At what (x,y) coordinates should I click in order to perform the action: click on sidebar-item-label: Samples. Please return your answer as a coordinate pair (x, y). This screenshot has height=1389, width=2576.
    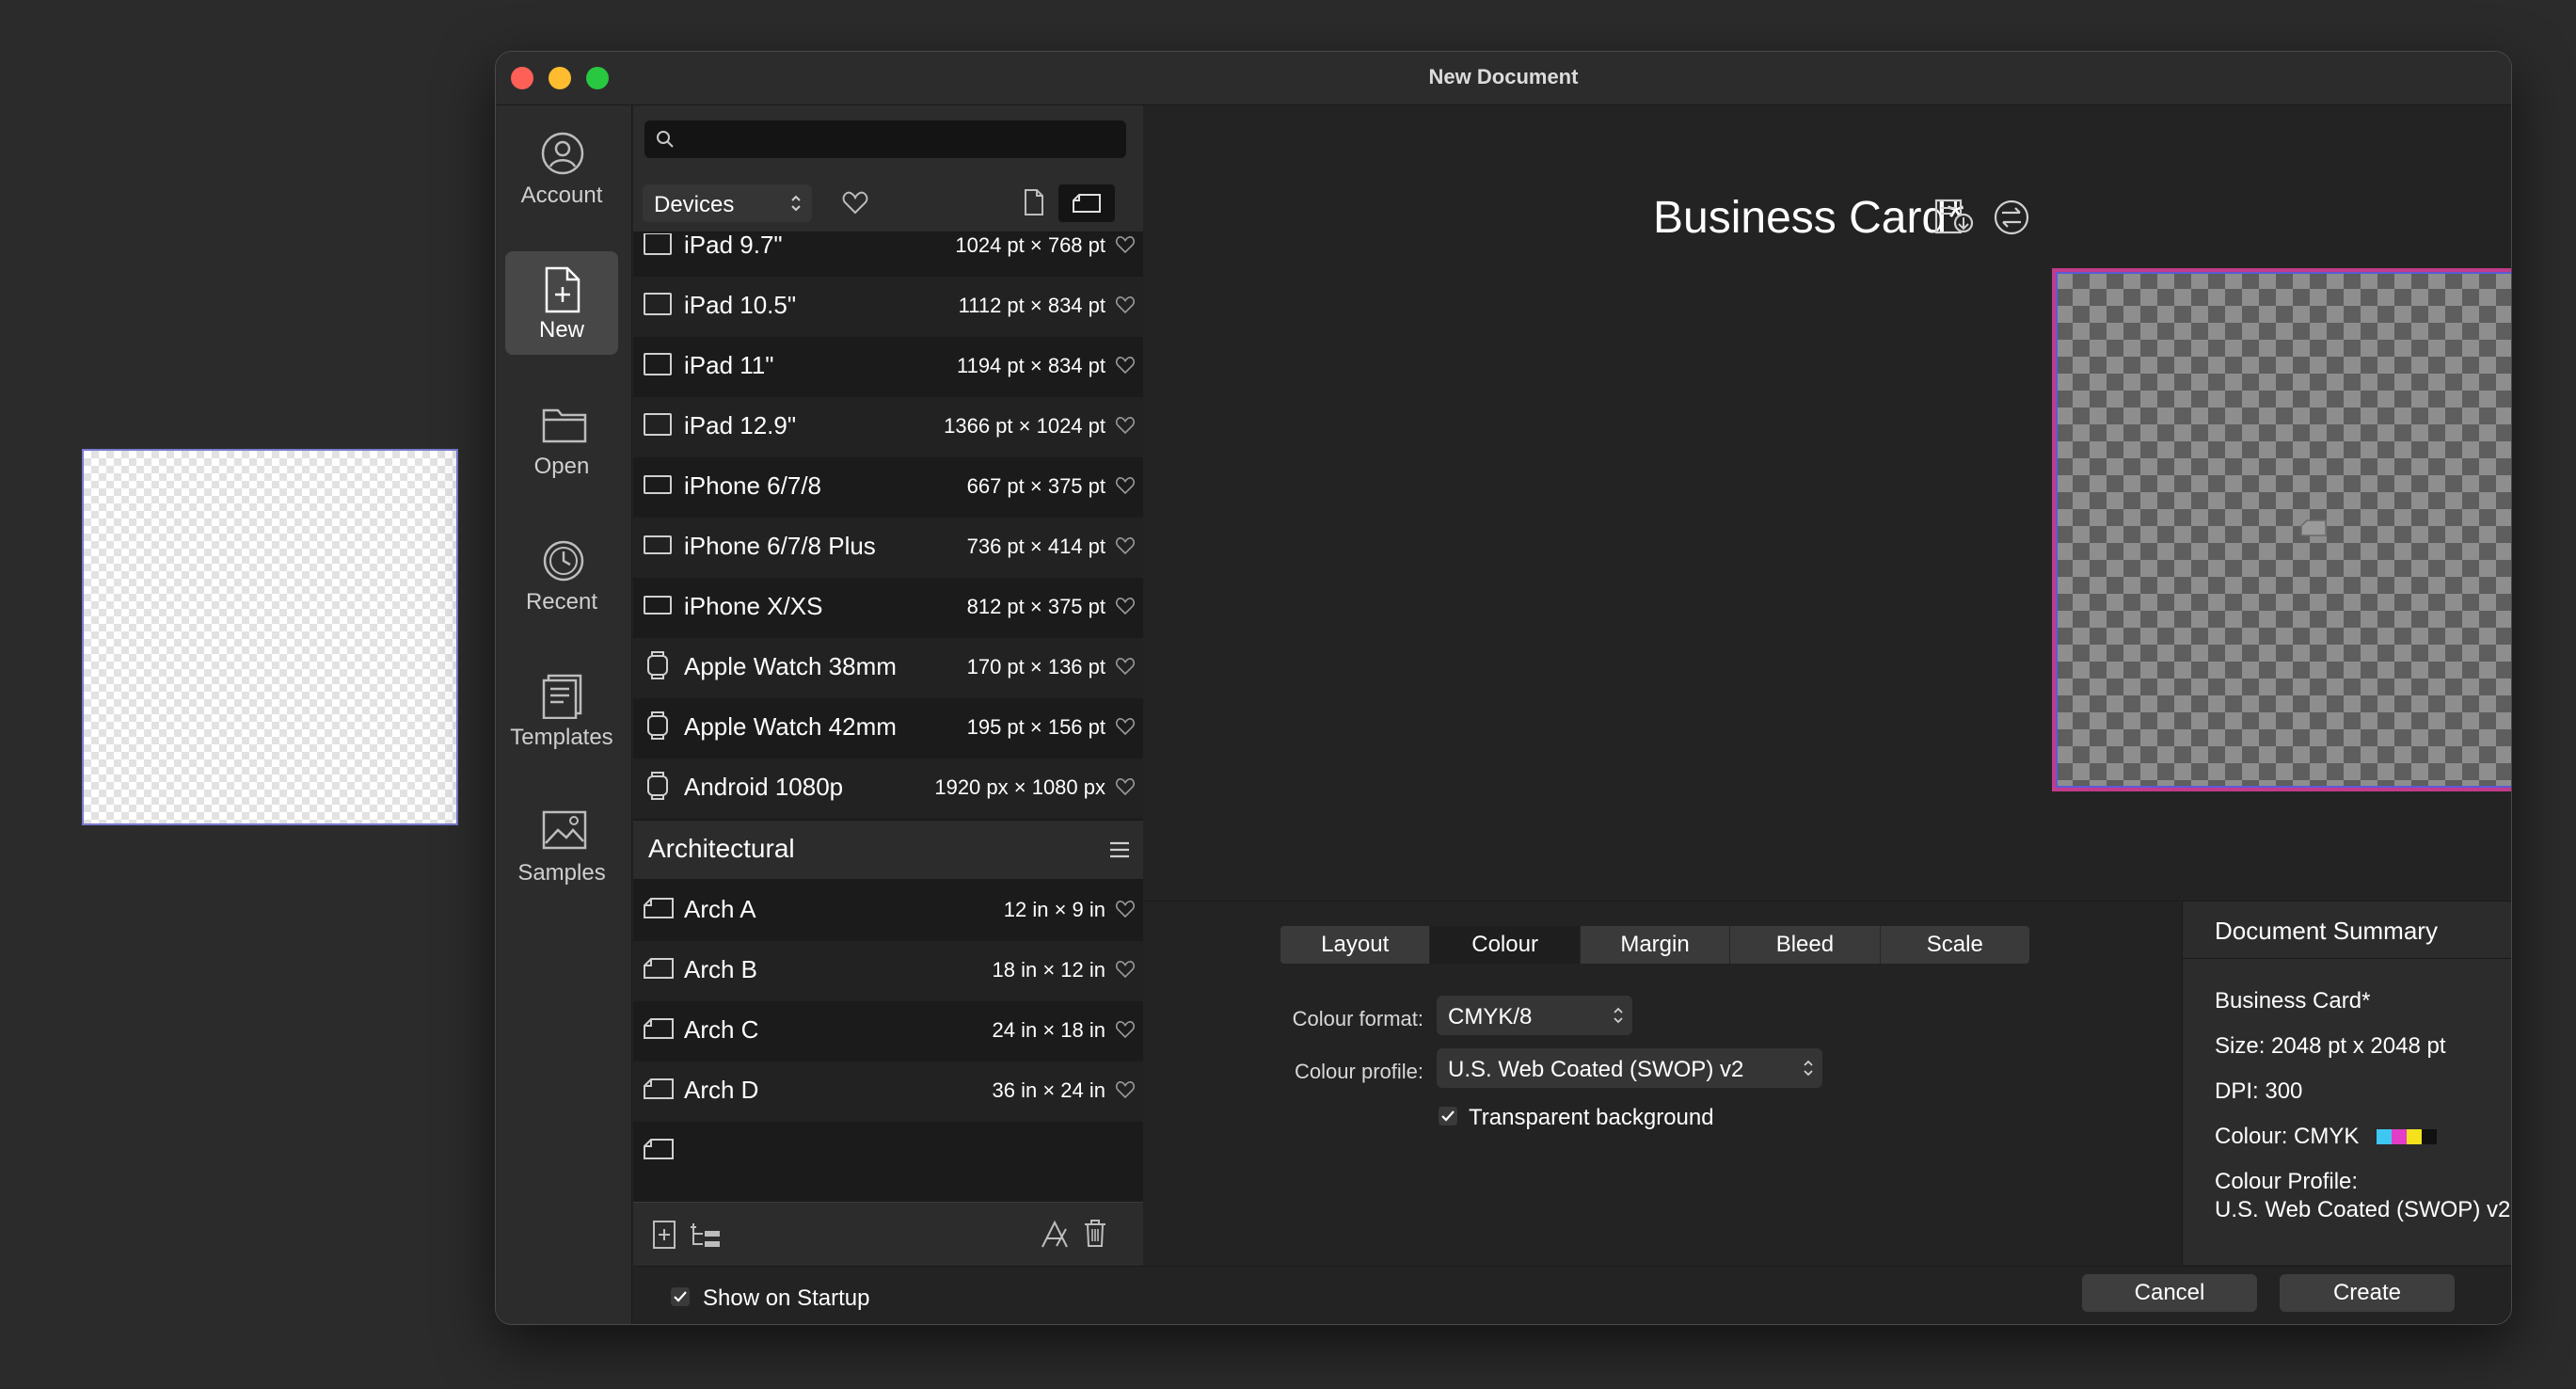
    Looking at the image, I should click on (562, 873).